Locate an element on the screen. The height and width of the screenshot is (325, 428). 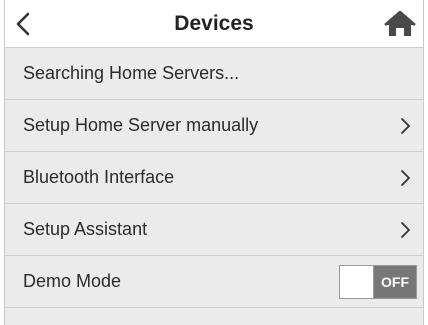
demo-mode-toggle: OFF is located at coordinates (378, 282).